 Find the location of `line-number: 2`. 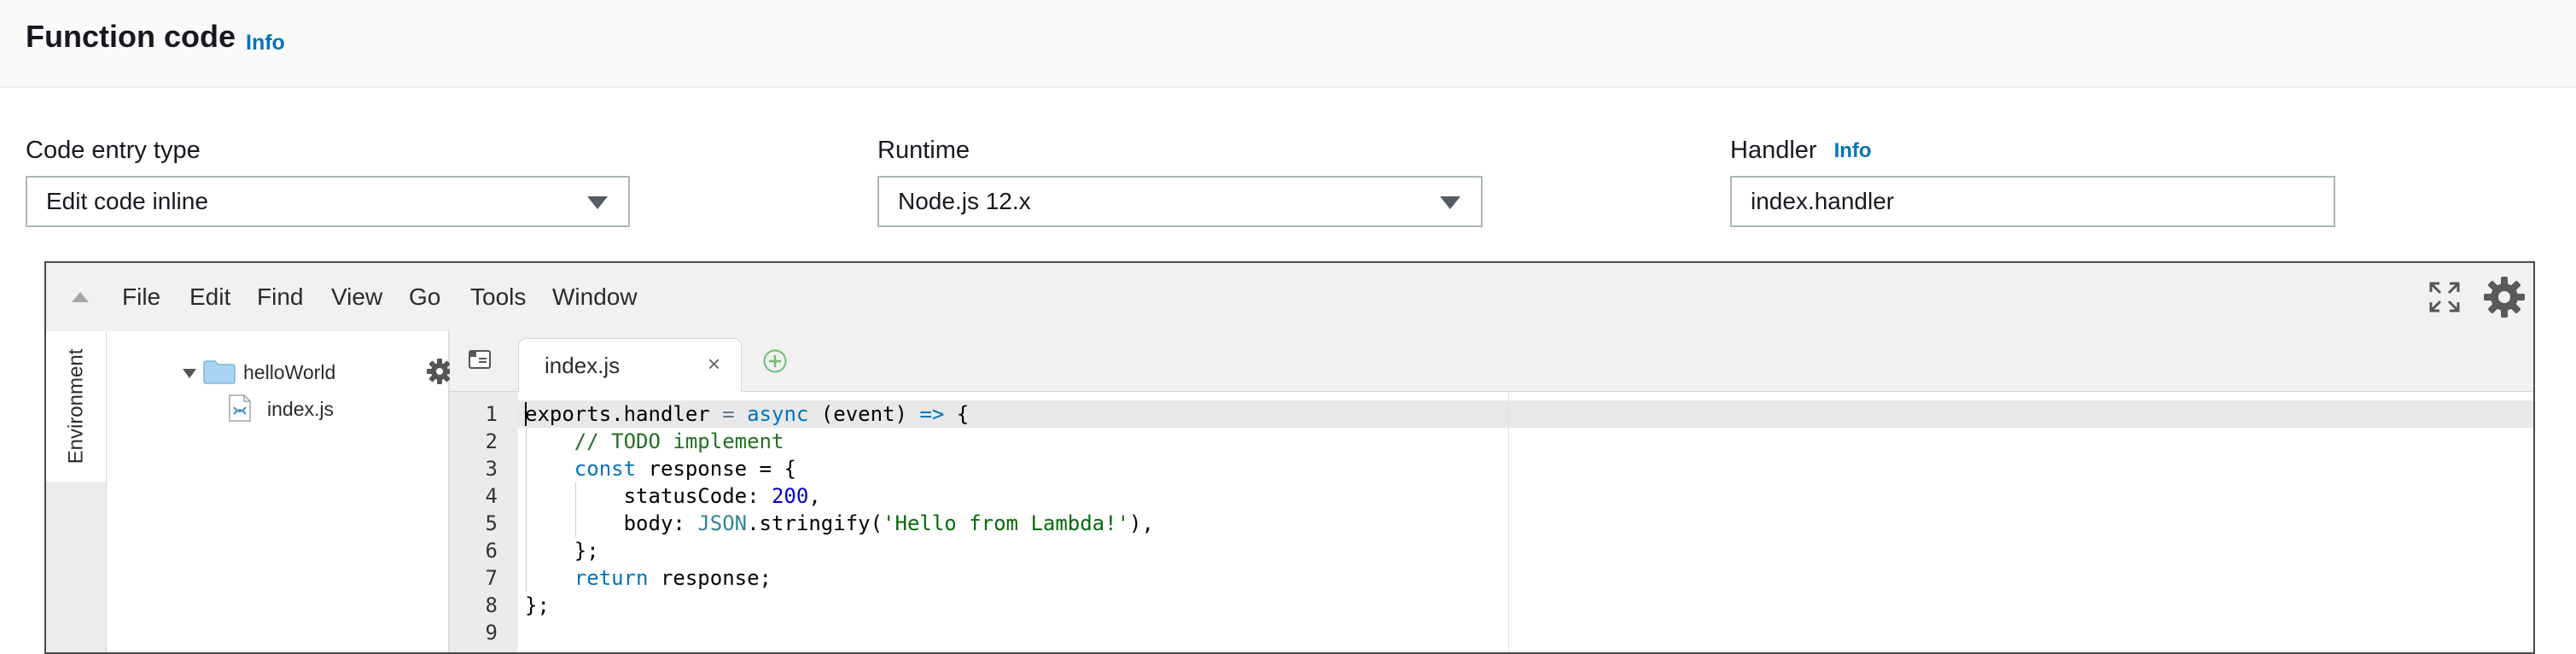

line-number: 2 is located at coordinates (491, 441).